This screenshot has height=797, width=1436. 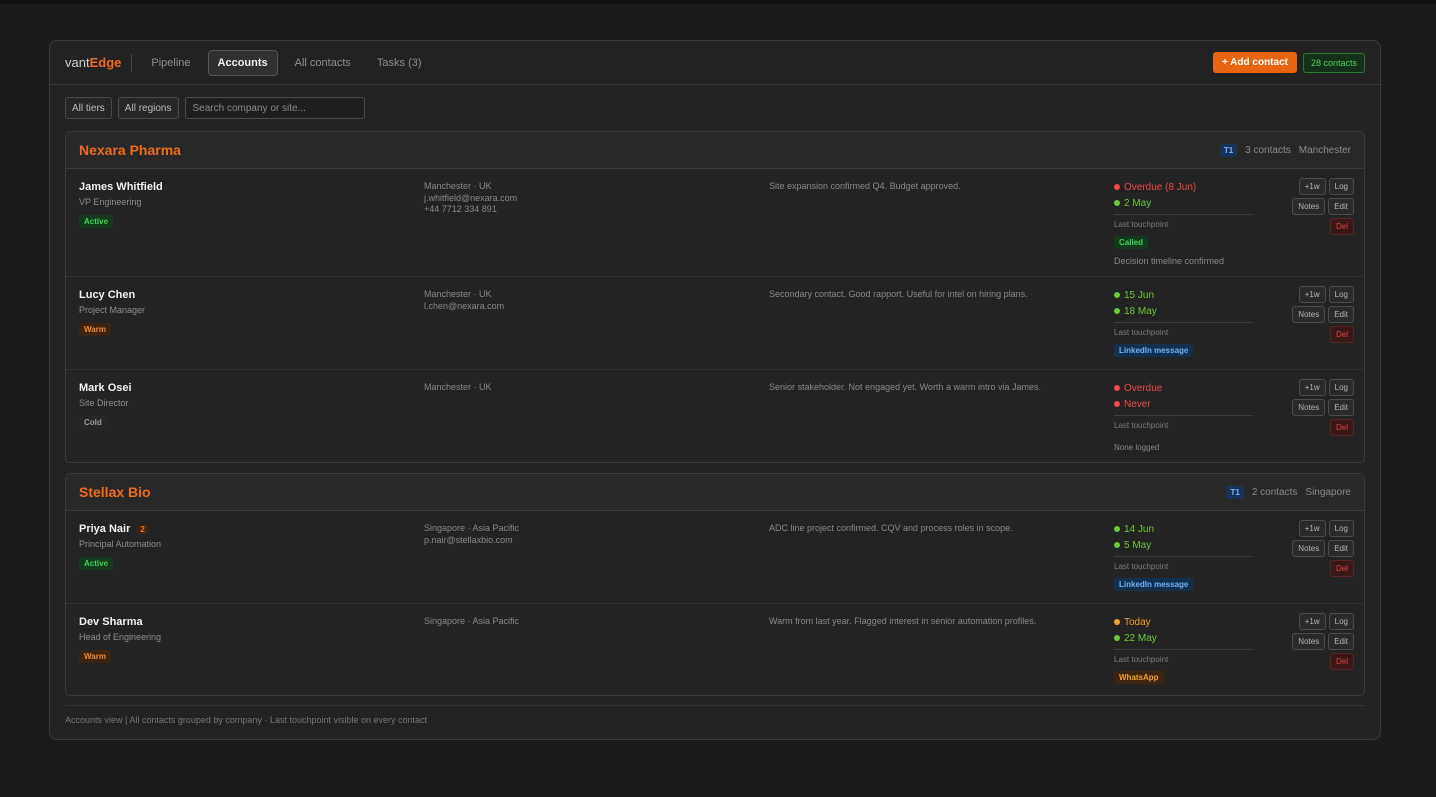 I want to click on contact-role: Principal Automation, so click(x=120, y=544).